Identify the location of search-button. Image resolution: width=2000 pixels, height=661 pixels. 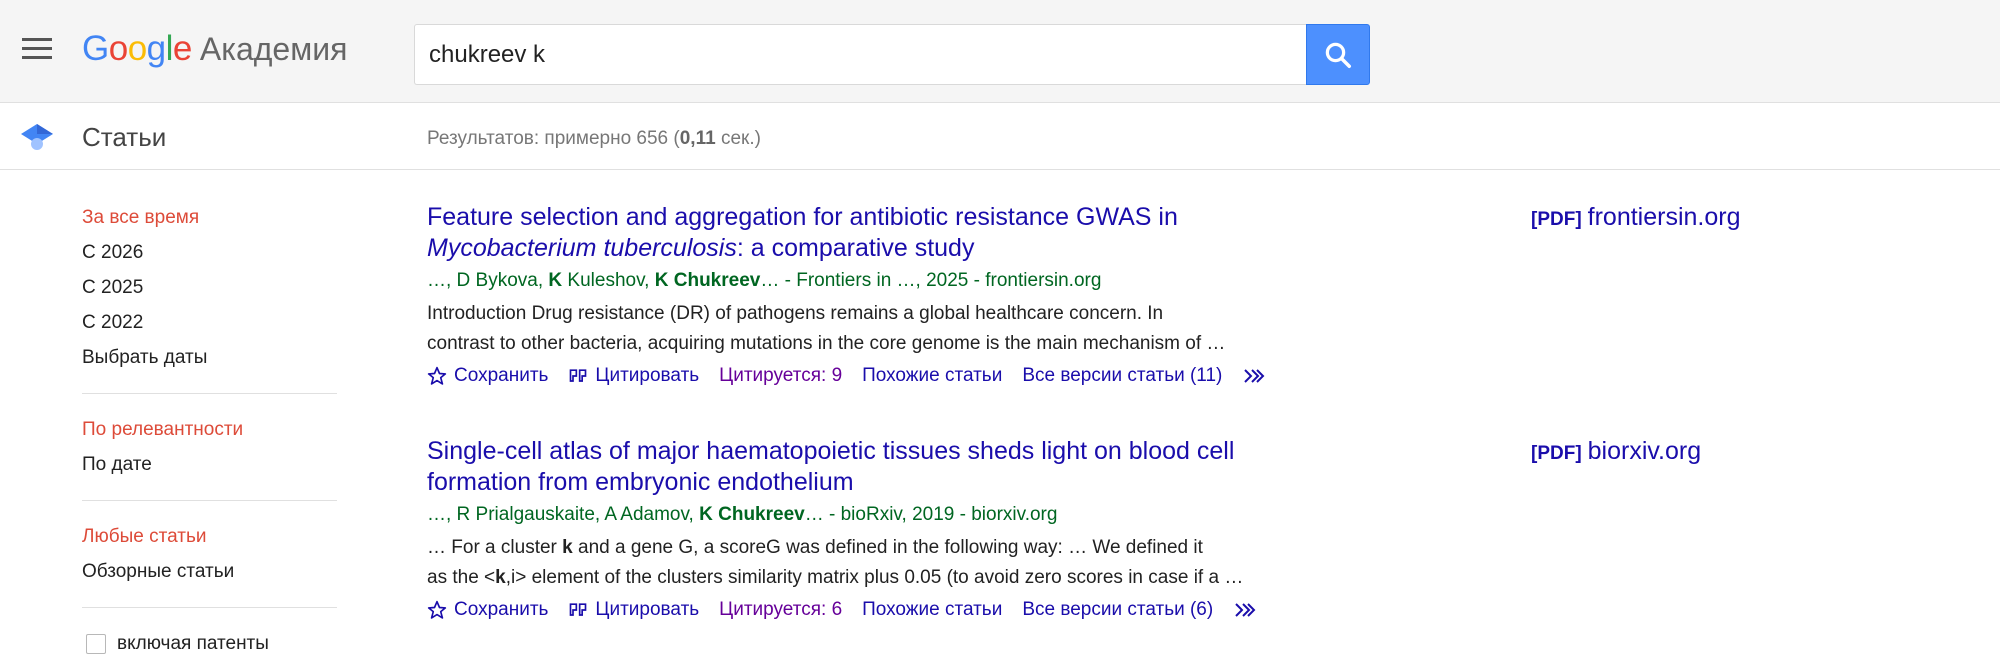
(1338, 54).